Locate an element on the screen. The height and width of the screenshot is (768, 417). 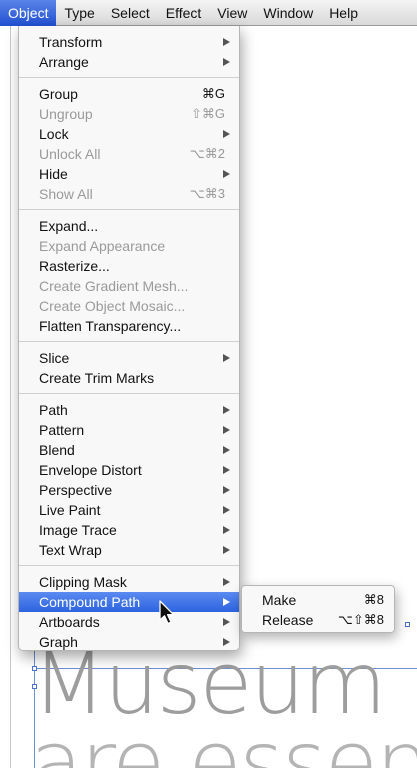
menu-item-image-trace: Image Trace is located at coordinates (129, 530).